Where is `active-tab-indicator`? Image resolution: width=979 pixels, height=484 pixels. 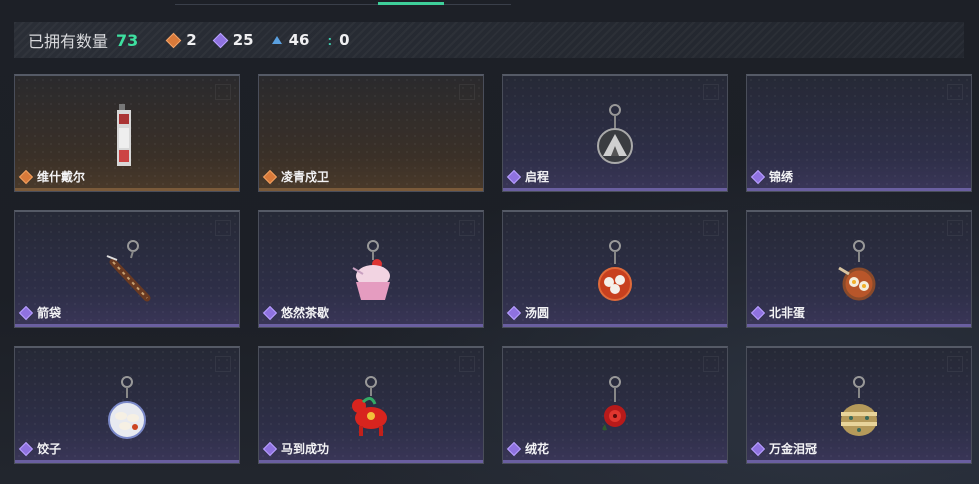 active-tab-indicator is located at coordinates (411, 3).